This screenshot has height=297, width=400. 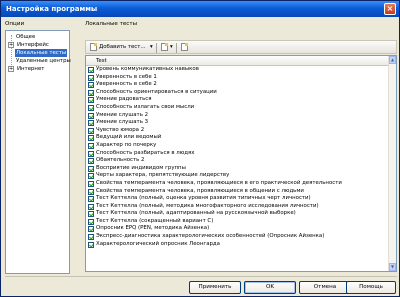 I want to click on tree-item-internet: + Интернет, so click(x=26, y=69).